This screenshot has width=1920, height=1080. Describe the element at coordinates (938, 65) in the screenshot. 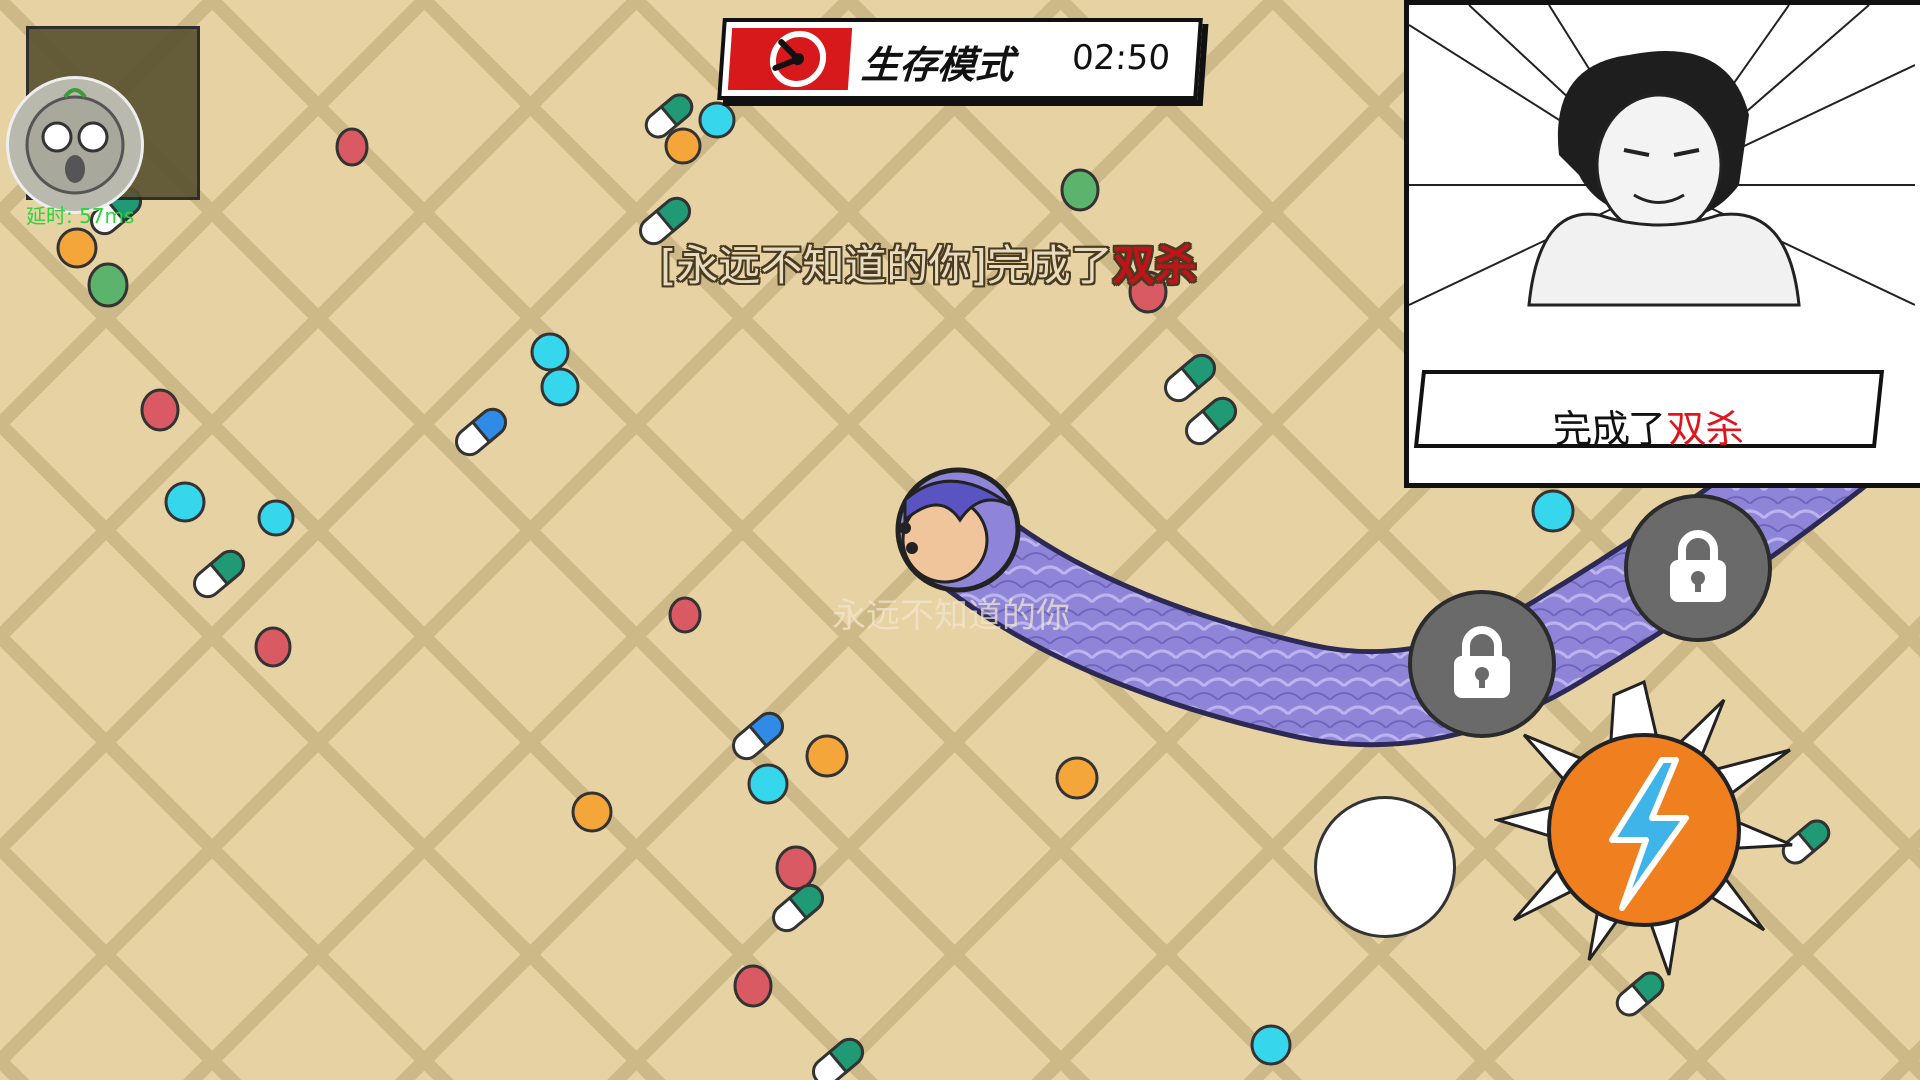

I see `mode-title: 生存模式` at that location.